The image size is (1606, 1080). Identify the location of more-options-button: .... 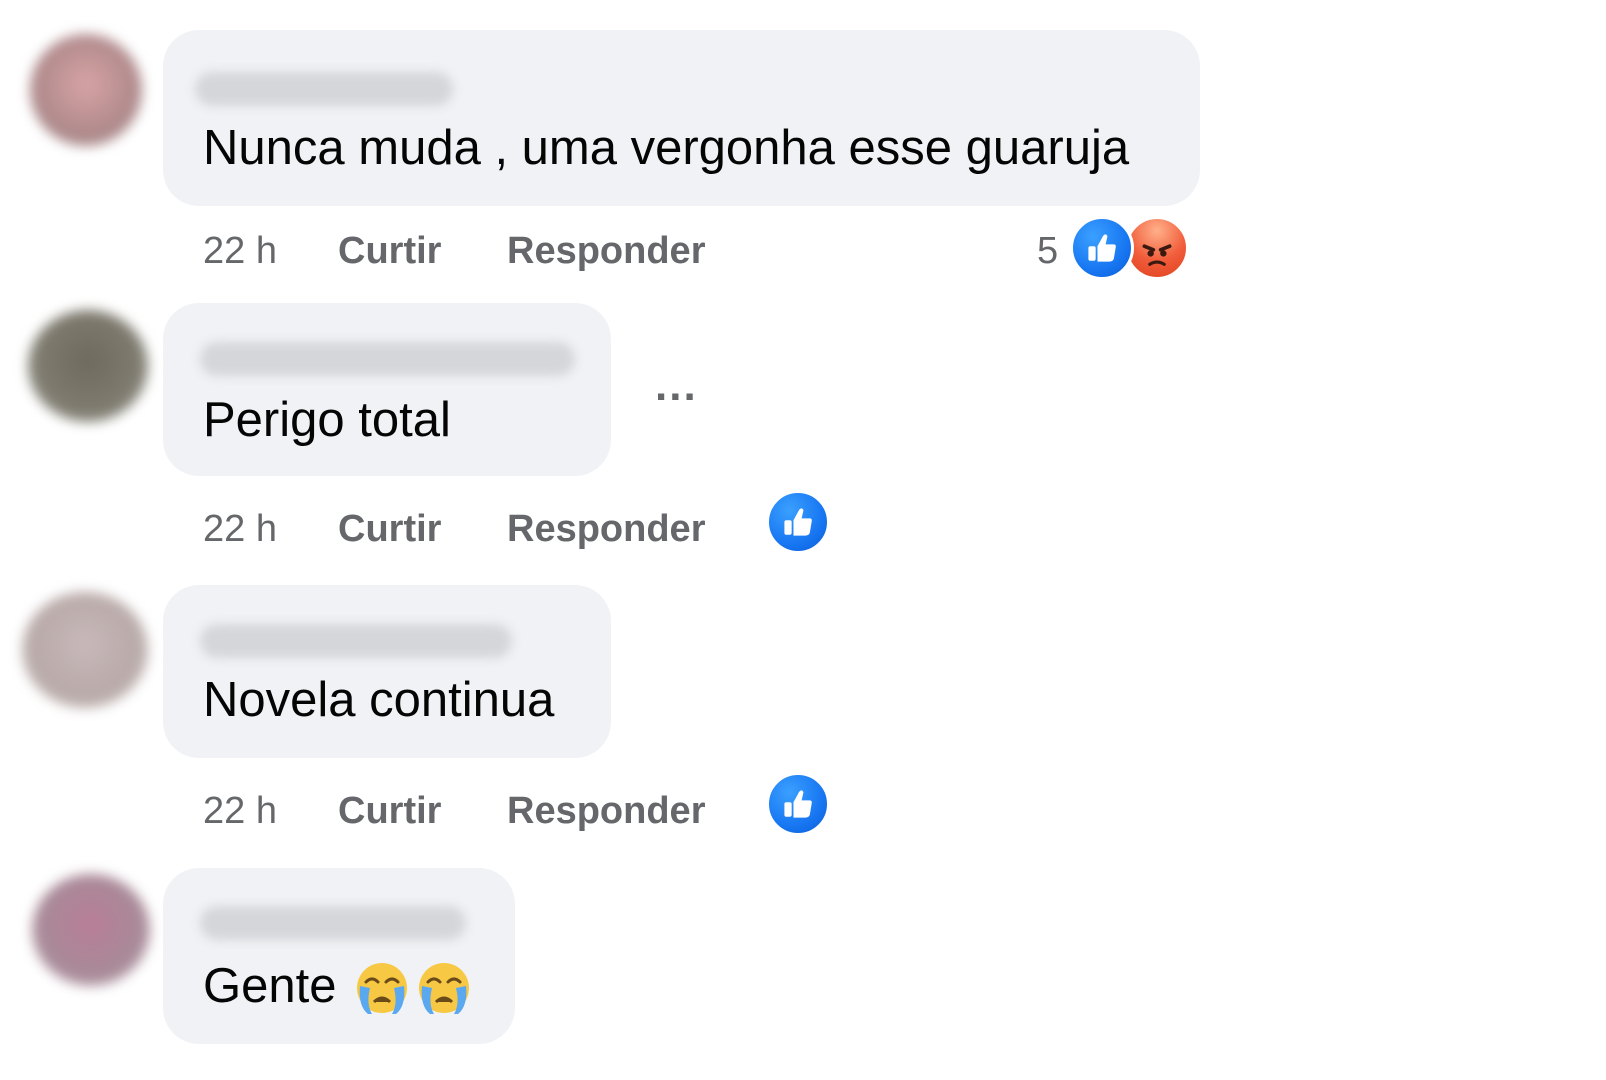
(676, 386).